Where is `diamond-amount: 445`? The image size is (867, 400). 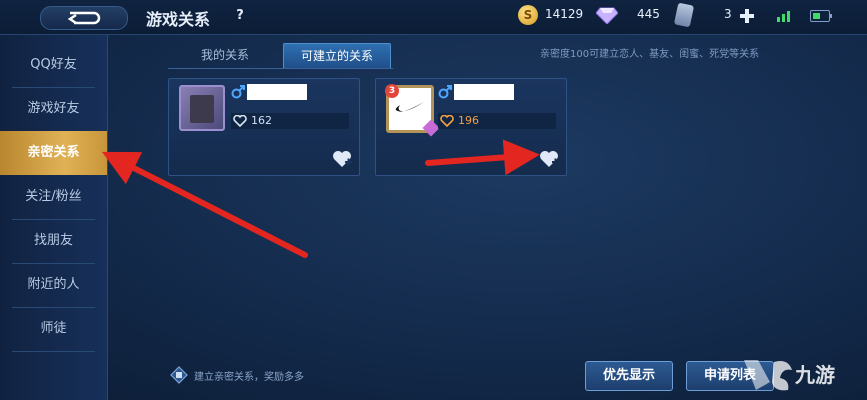
diamond-amount: 445 is located at coordinates (648, 14).